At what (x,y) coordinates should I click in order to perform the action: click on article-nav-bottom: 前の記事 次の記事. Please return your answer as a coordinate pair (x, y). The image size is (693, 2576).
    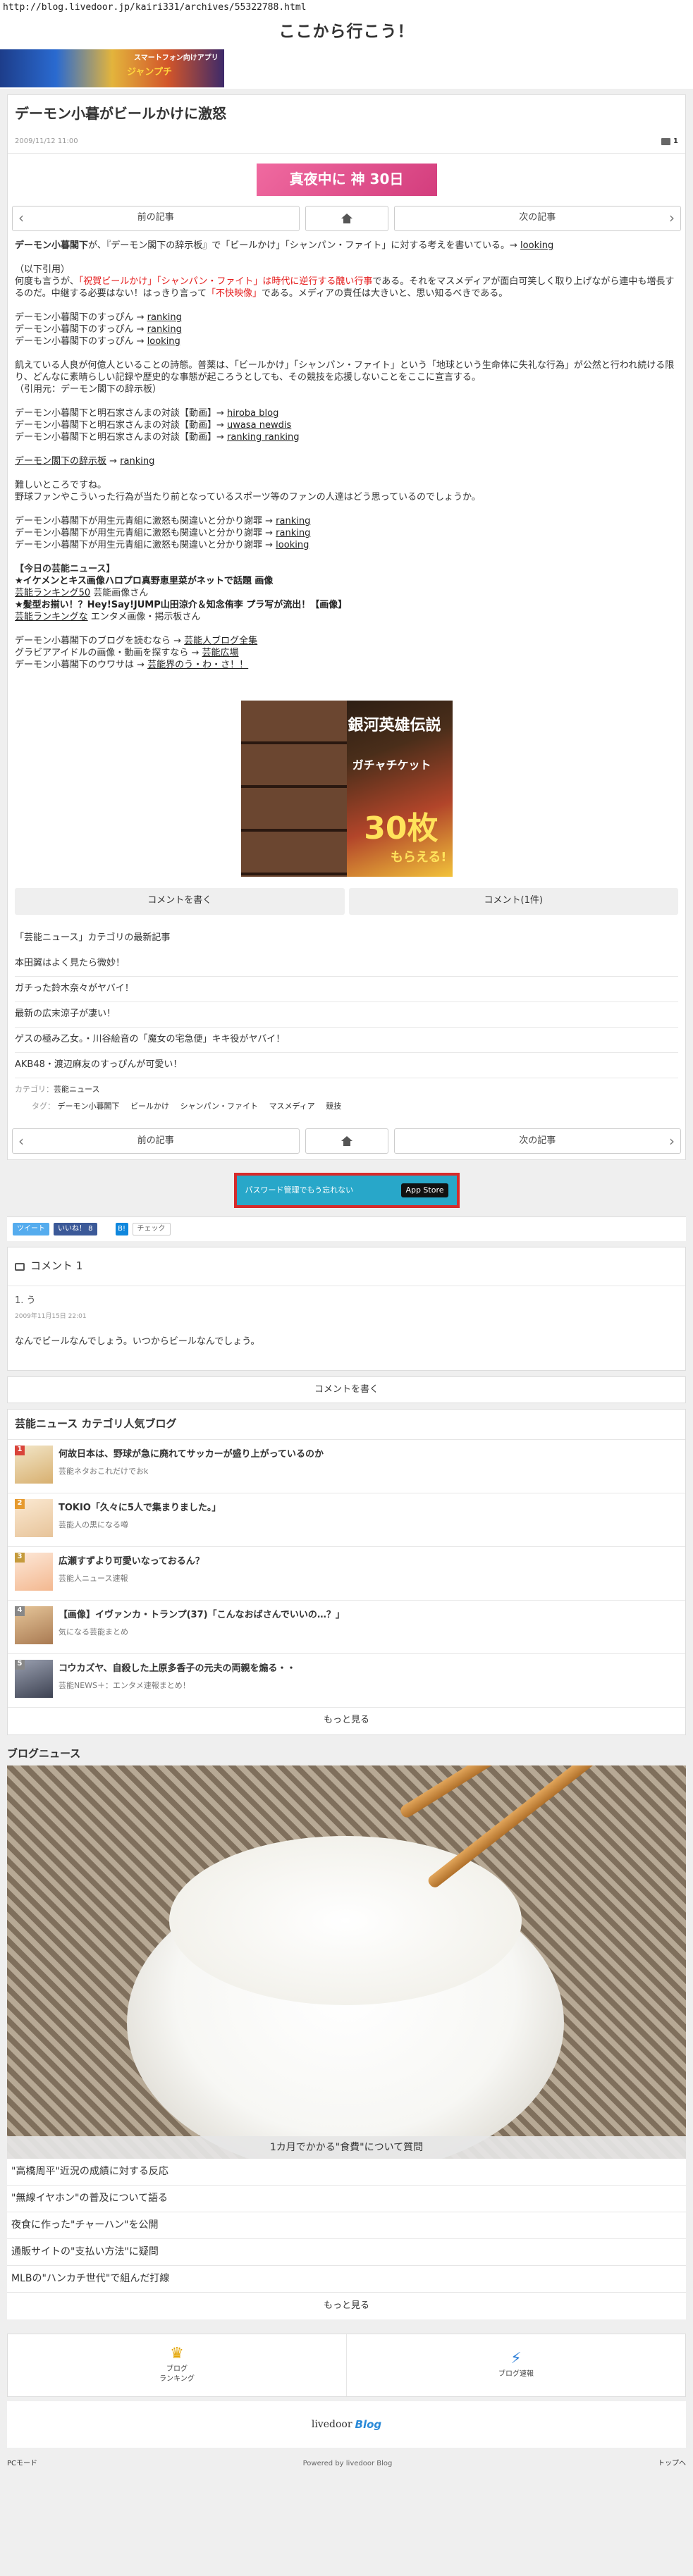
    Looking at the image, I should click on (346, 1143).